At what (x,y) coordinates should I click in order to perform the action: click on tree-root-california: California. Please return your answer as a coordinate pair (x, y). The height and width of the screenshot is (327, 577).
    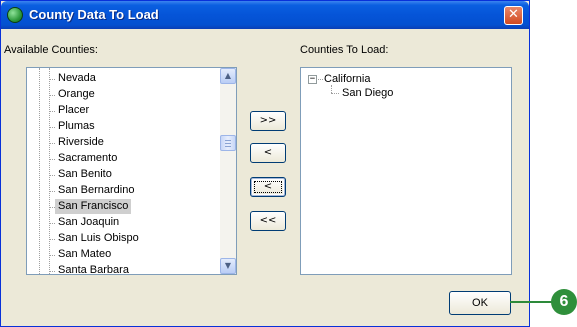
    Looking at the image, I should click on (347, 79).